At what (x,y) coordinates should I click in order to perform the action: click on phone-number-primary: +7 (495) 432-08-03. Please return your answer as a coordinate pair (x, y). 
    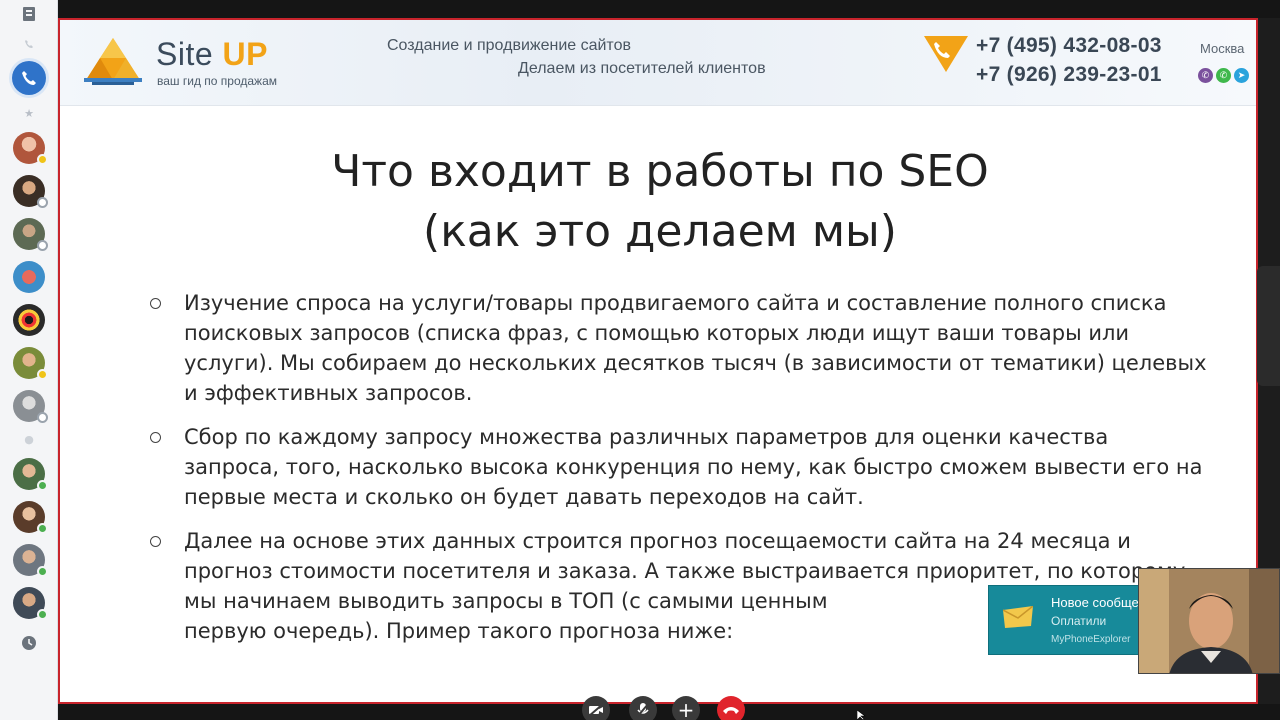
    Looking at the image, I should click on (1069, 45).